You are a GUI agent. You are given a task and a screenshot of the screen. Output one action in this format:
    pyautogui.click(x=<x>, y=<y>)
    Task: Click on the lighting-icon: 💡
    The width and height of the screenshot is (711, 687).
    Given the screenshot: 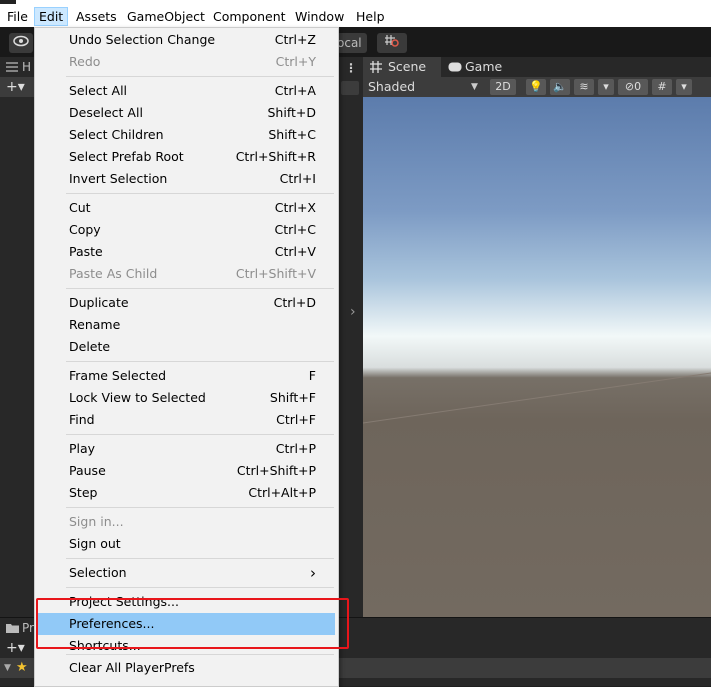 What is the action you would take?
    pyautogui.click(x=536, y=87)
    